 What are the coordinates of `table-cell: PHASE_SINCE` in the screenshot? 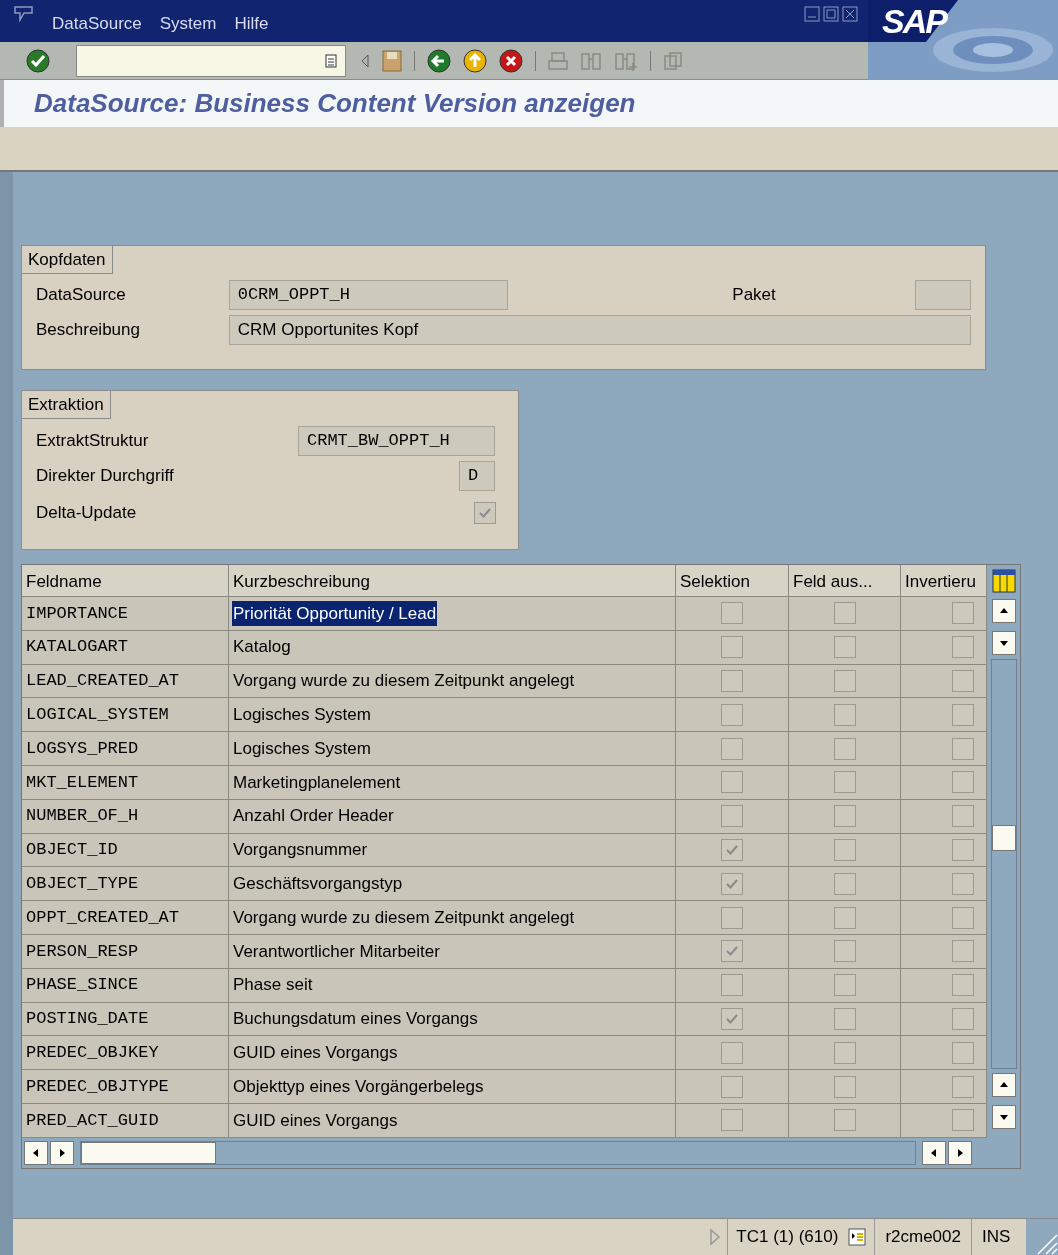 It's located at (125, 985).